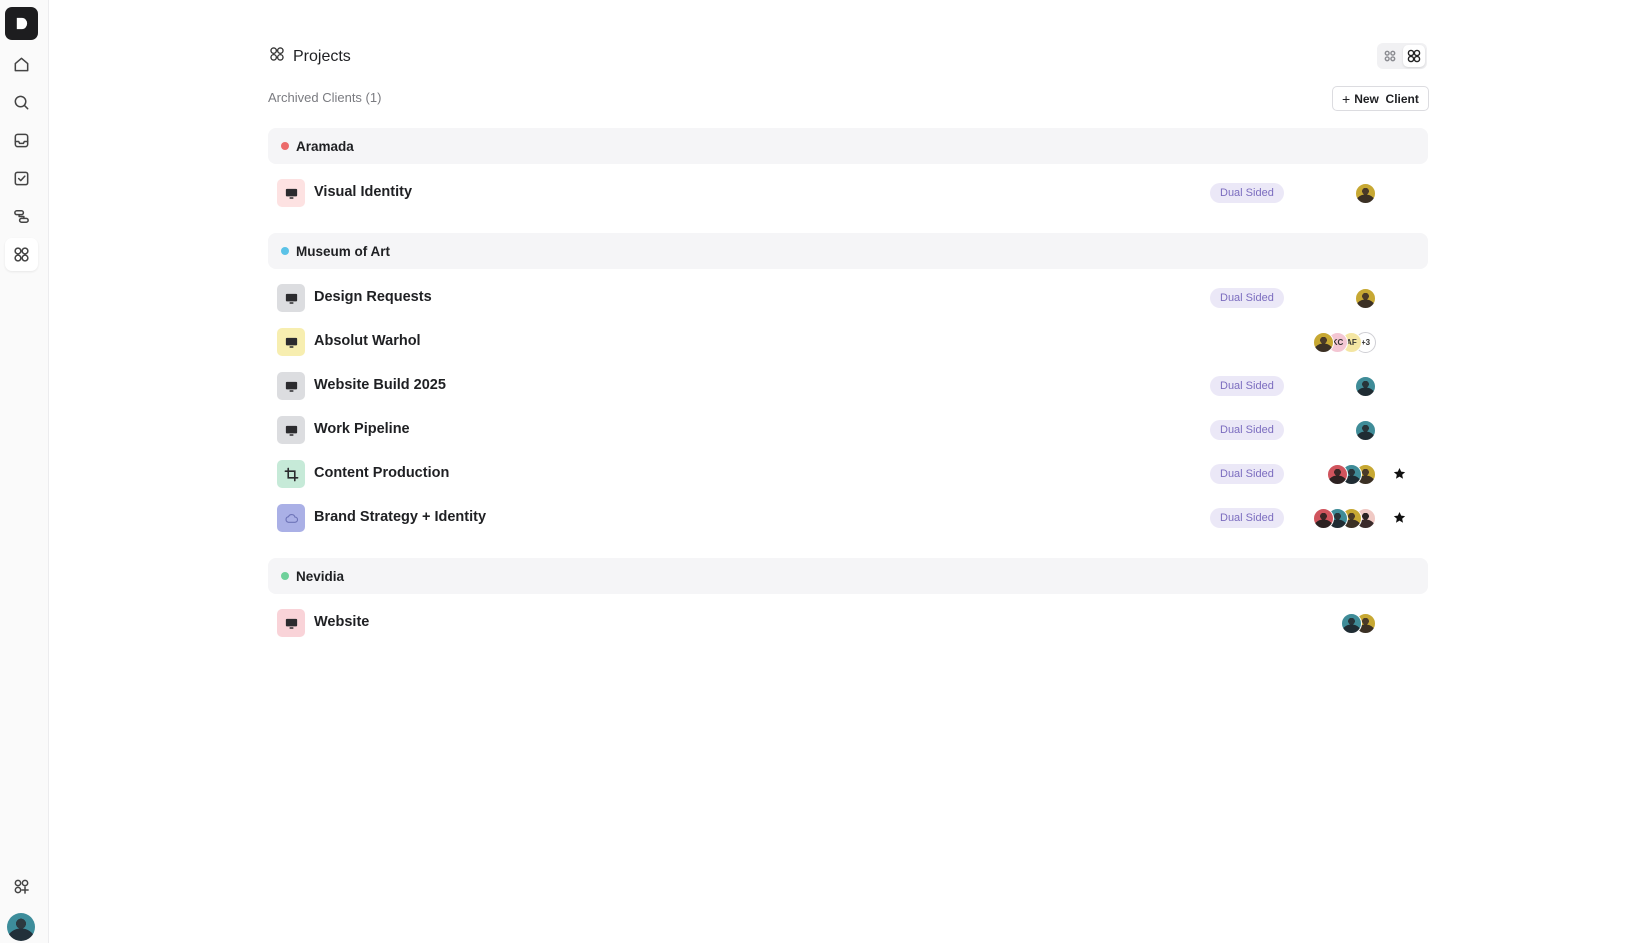 This screenshot has height=943, width=1628. Describe the element at coordinates (848, 431) in the screenshot. I see `project-row: Work Pipeline Dual Sided` at that location.